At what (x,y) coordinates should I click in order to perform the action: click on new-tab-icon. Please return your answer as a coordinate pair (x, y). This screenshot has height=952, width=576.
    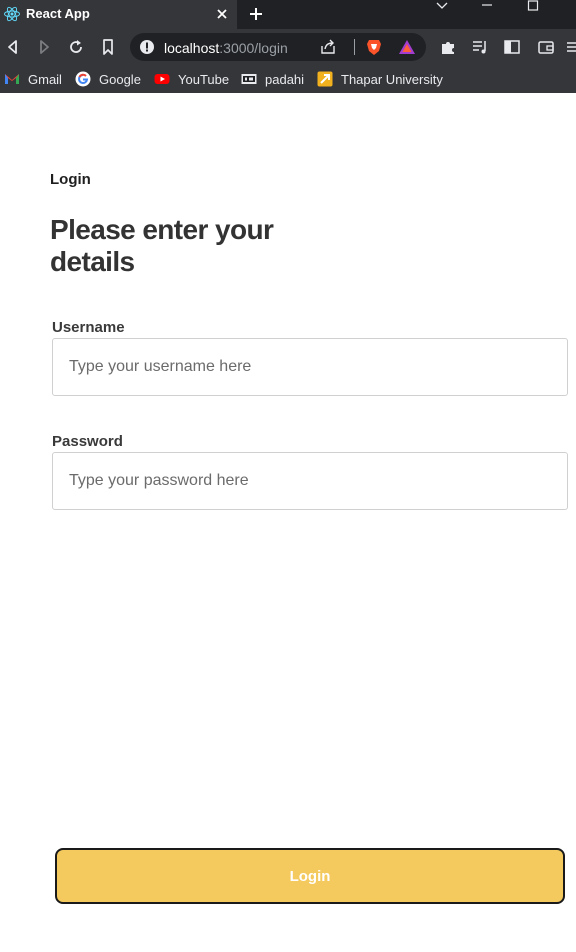
    Looking at the image, I should click on (256, 14).